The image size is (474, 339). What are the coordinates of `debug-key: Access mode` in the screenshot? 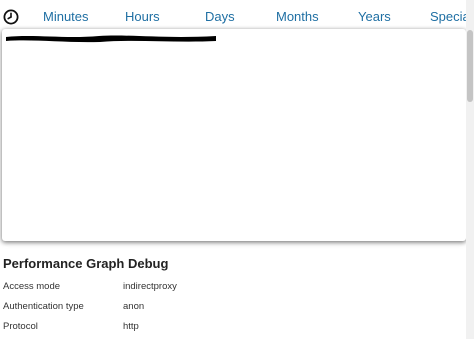 It's located at (32, 286).